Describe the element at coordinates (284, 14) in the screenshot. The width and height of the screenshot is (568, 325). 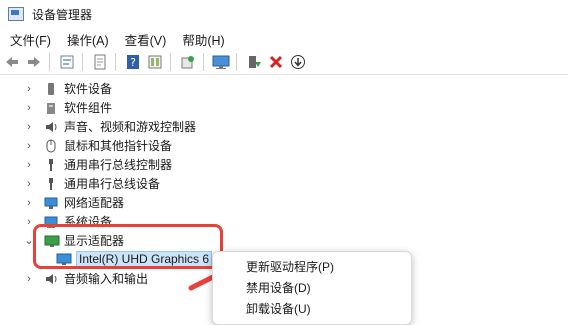
I see `title-bar: 设备管理器` at that location.